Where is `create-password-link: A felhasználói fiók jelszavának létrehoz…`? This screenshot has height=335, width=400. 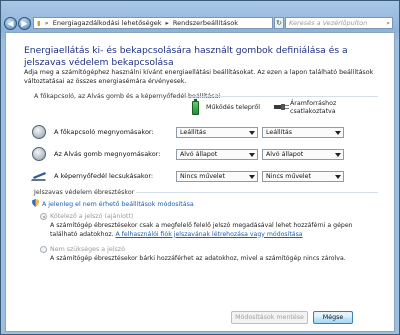 create-password-link: A felhasználói fiók jelszavának létrehoz… is located at coordinates (209, 234).